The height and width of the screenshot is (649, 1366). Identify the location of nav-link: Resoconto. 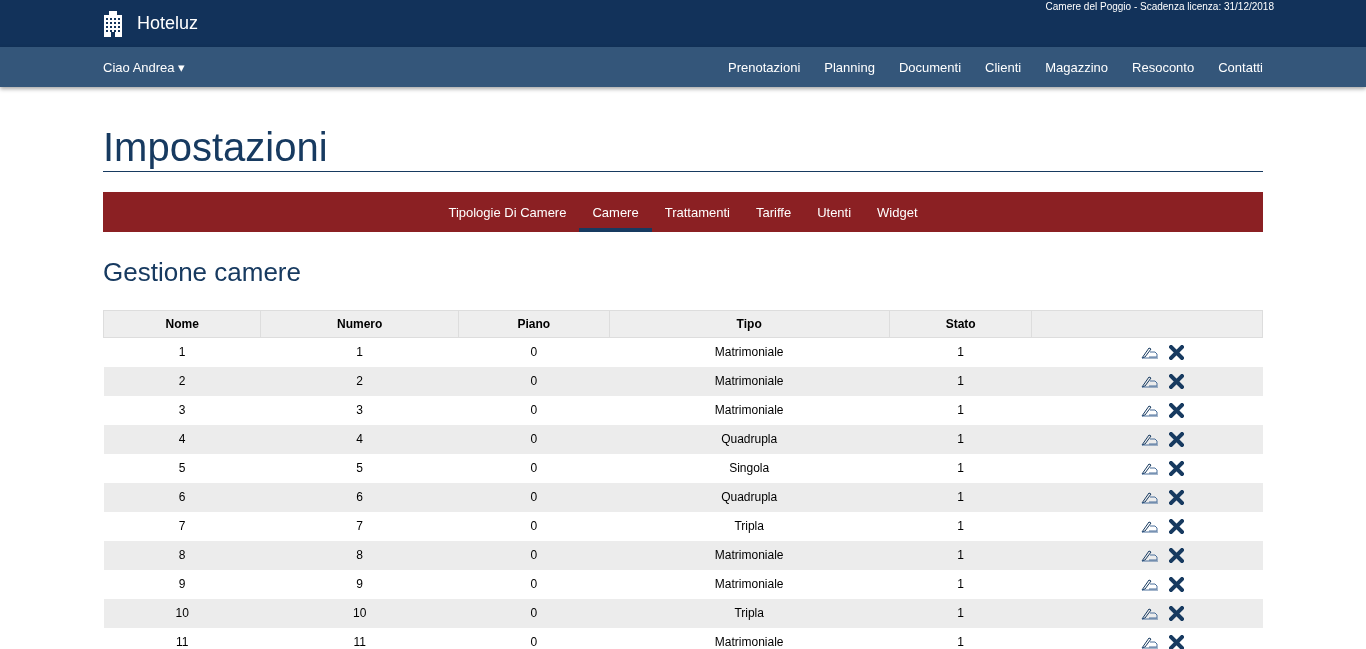
(1163, 67).